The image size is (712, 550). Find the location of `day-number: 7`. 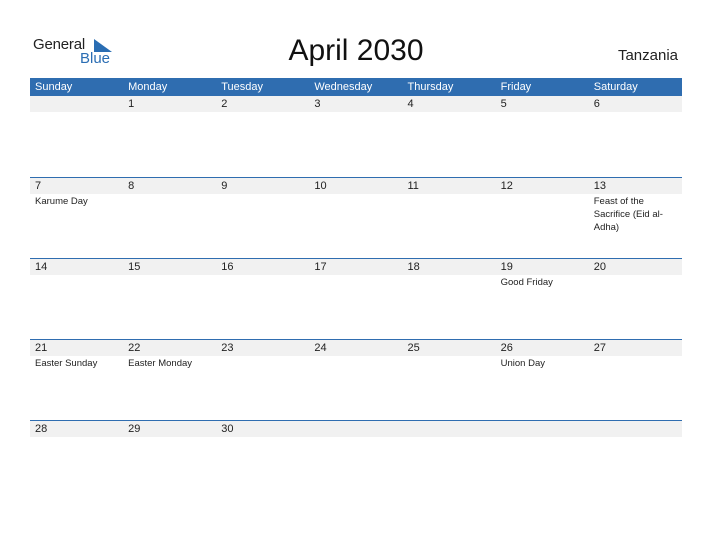

day-number: 7 is located at coordinates (38, 186).